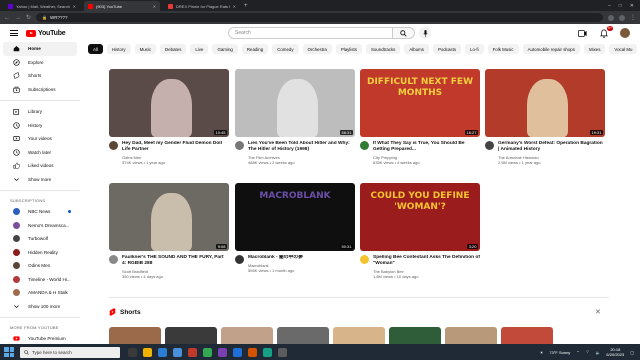 The width and height of the screenshot is (640, 360). I want to click on filter-chip: Mixes, so click(594, 49).